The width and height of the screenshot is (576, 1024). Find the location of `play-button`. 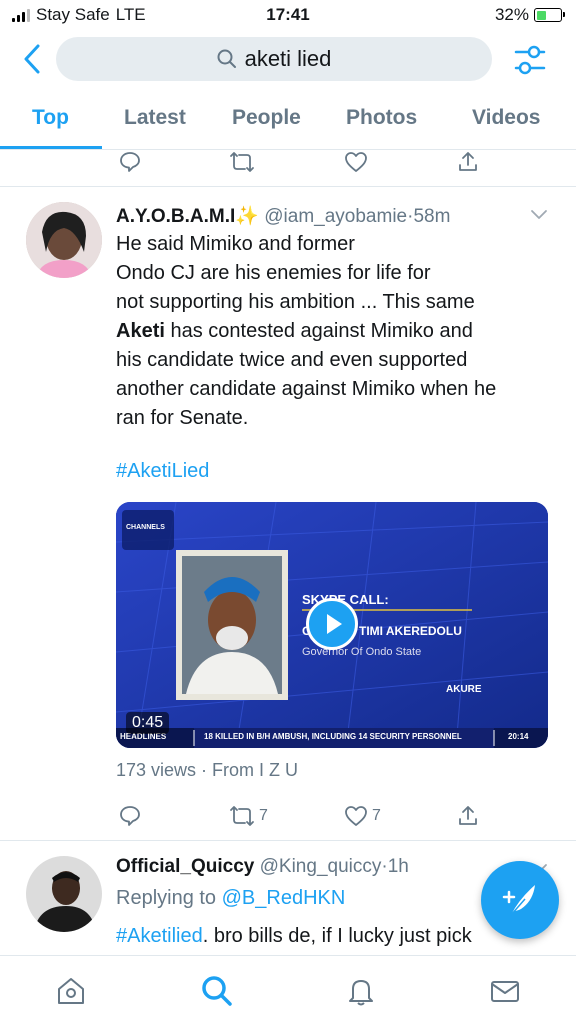

play-button is located at coordinates (332, 624).